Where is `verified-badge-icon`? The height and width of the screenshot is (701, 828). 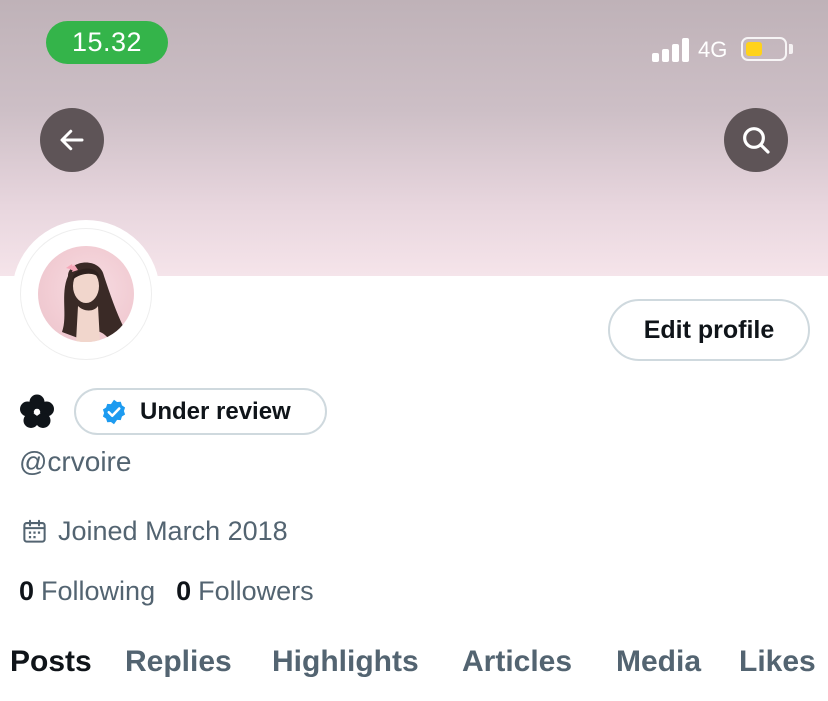 verified-badge-icon is located at coordinates (114, 411).